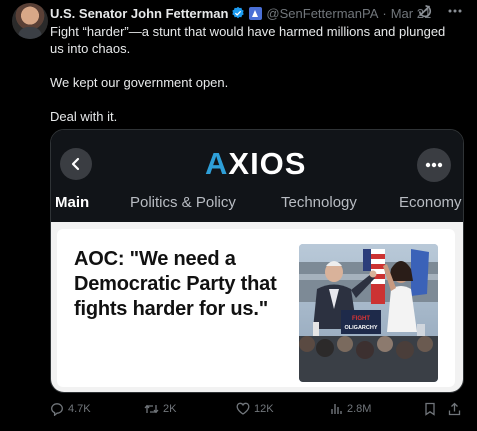 This screenshot has height=431, width=477. I want to click on repost-action: 2K, so click(160, 409).